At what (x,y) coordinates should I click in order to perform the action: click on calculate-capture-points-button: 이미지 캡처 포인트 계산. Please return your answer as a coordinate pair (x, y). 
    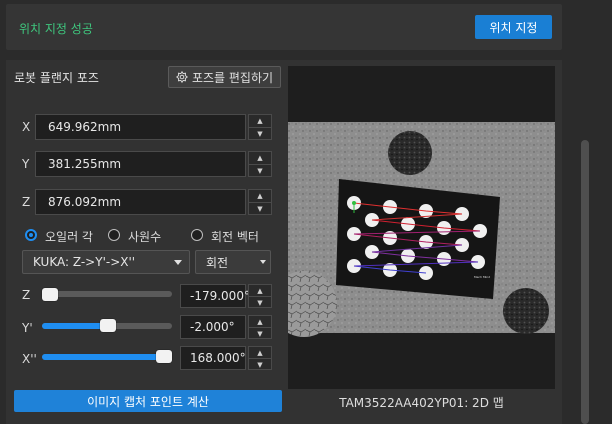
    Looking at the image, I should click on (148, 401).